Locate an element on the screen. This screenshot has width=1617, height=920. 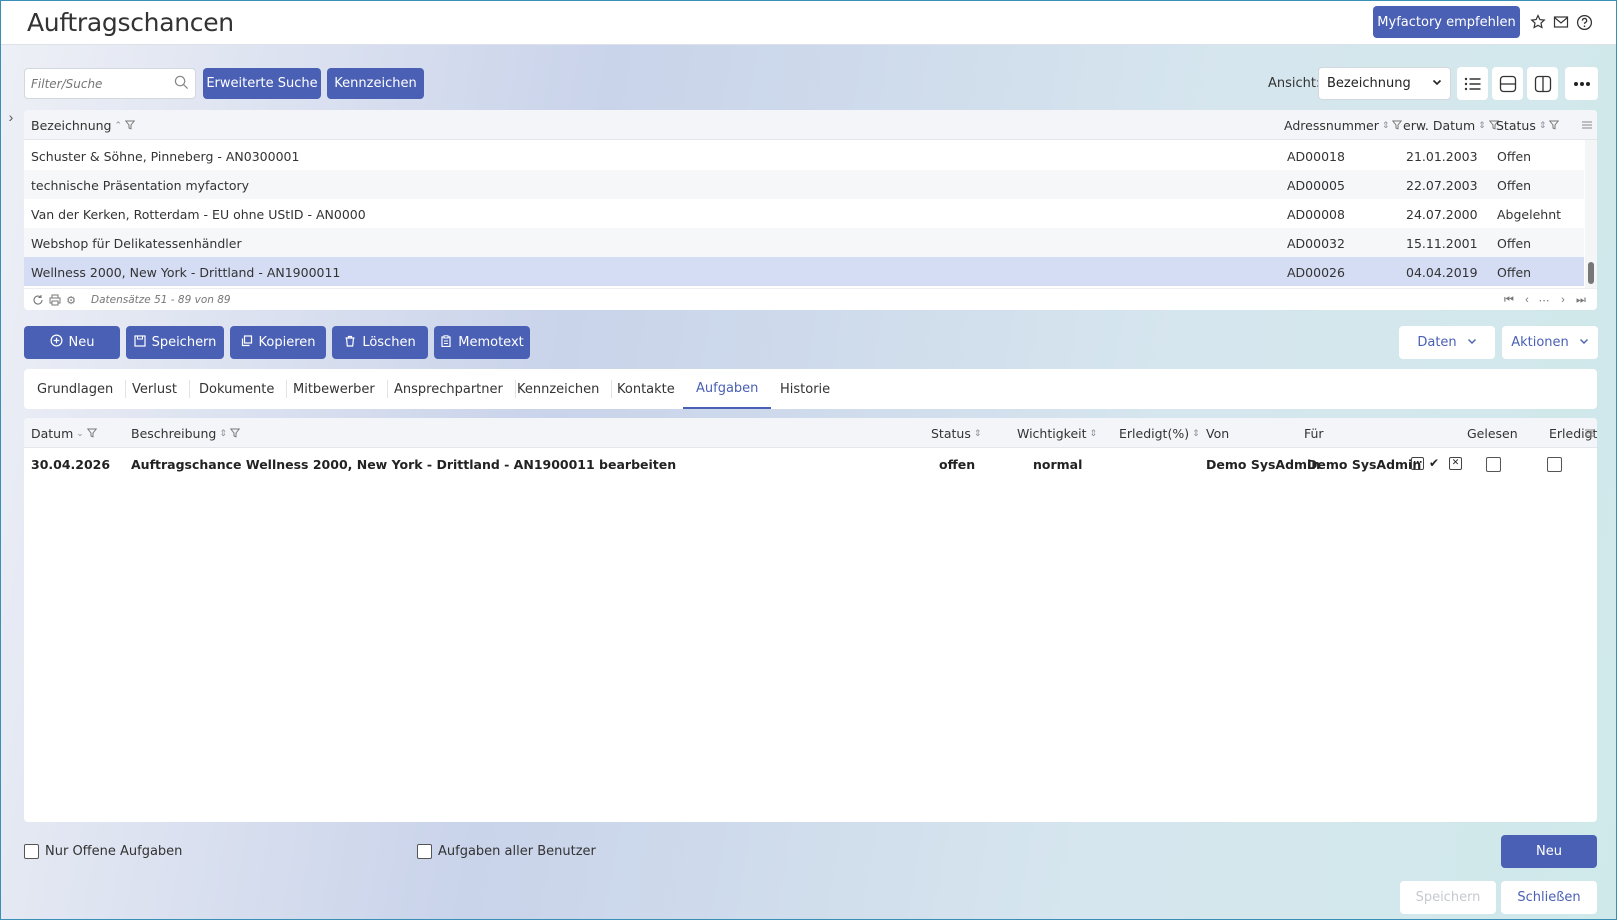
last-page-icon: ⏭ is located at coordinates (1581, 300).